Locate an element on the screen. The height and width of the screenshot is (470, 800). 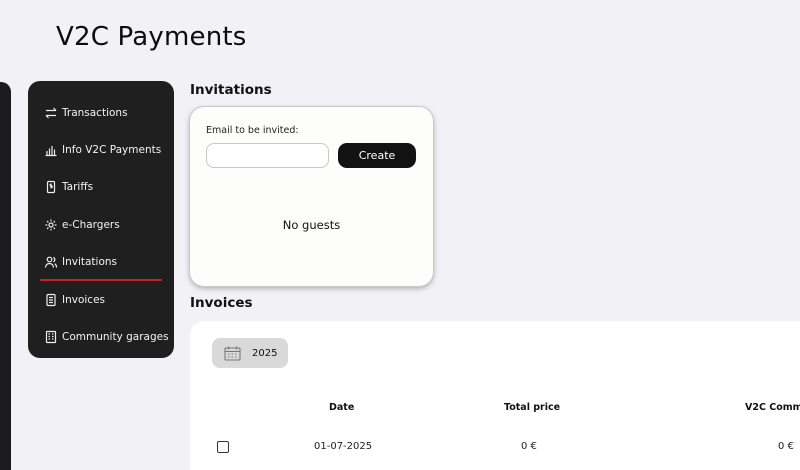
document-icon is located at coordinates (51, 300).